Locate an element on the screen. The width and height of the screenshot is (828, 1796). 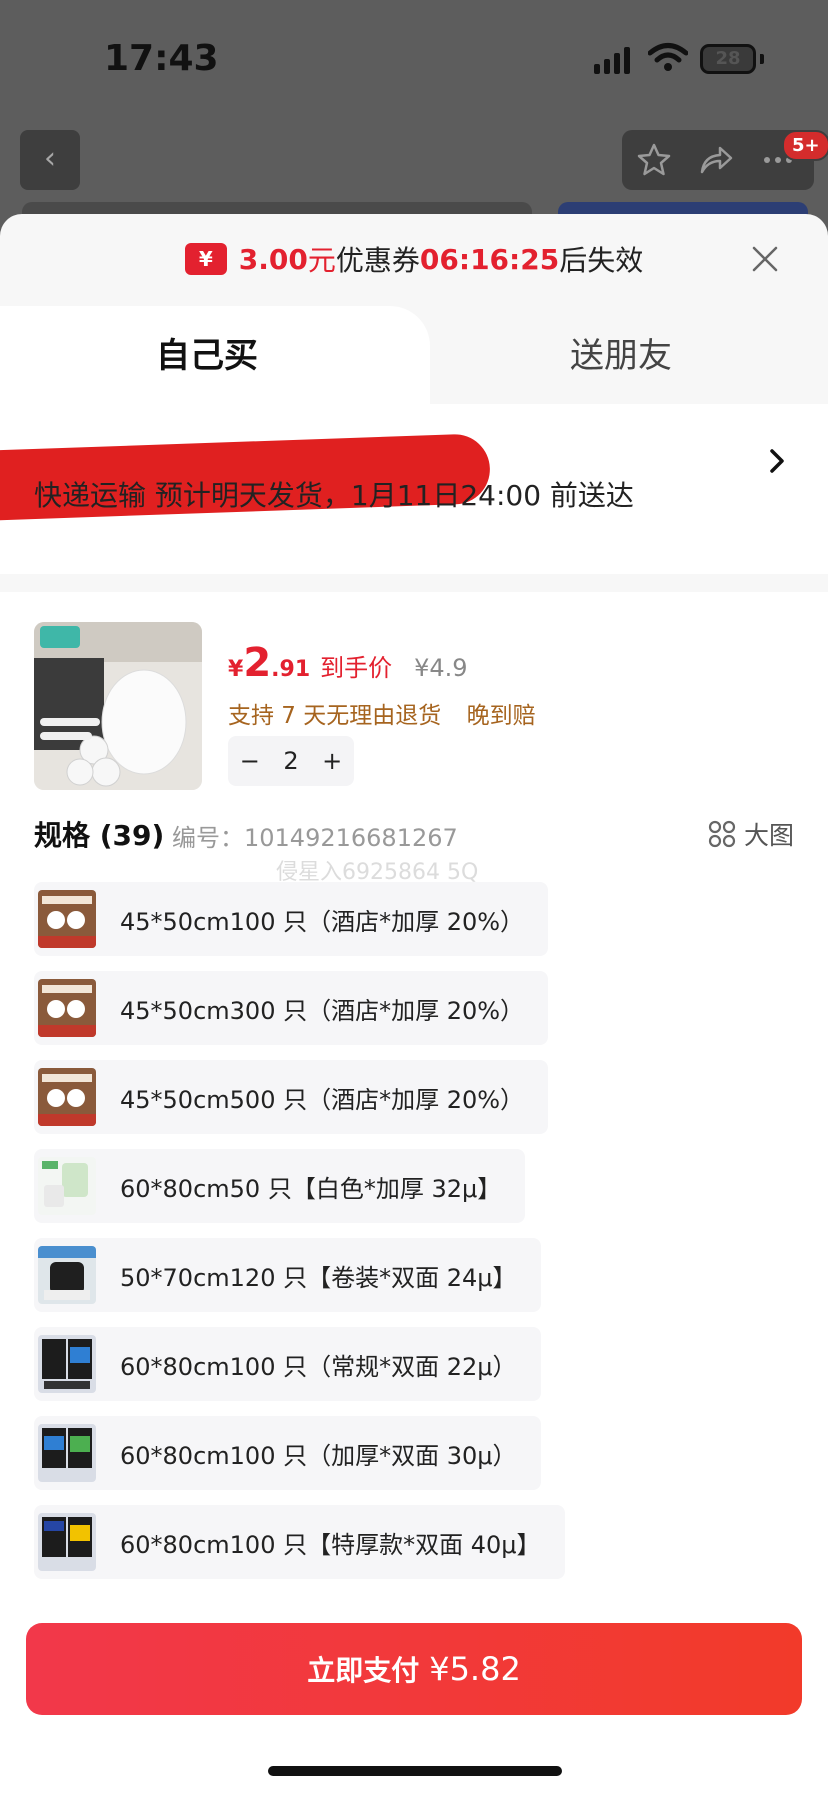
pay-price: ¥5.82 is located at coordinates (475, 1669).